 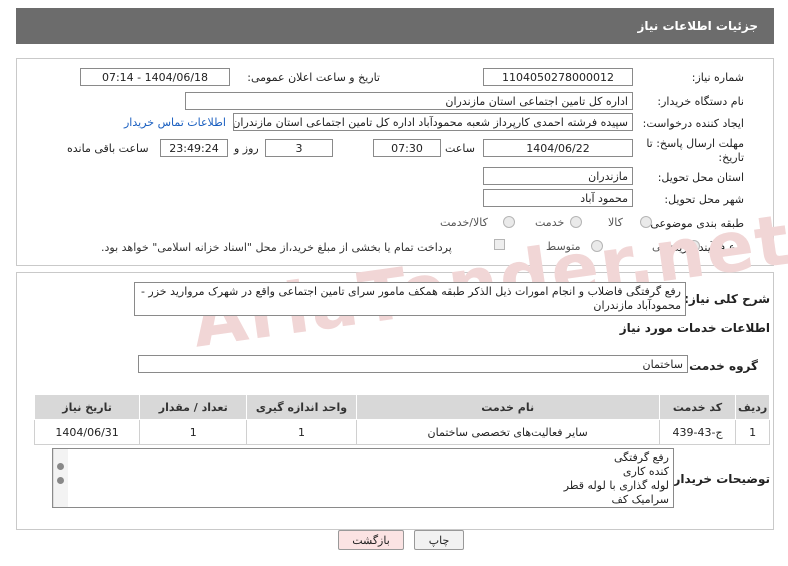 What do you see at coordinates (175, 122) in the screenshot?
I see `contact-buyer-link: اطلاعات تماس خریدار` at bounding box center [175, 122].